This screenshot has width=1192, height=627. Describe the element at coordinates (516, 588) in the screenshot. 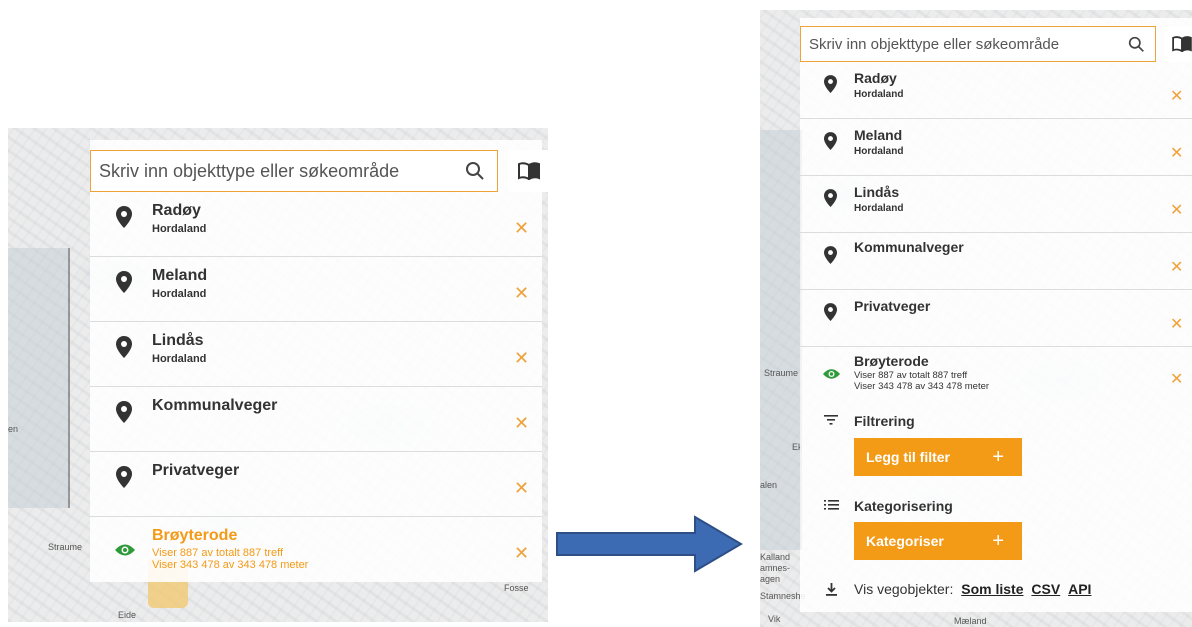

I see `map-label: Fosse` at that location.